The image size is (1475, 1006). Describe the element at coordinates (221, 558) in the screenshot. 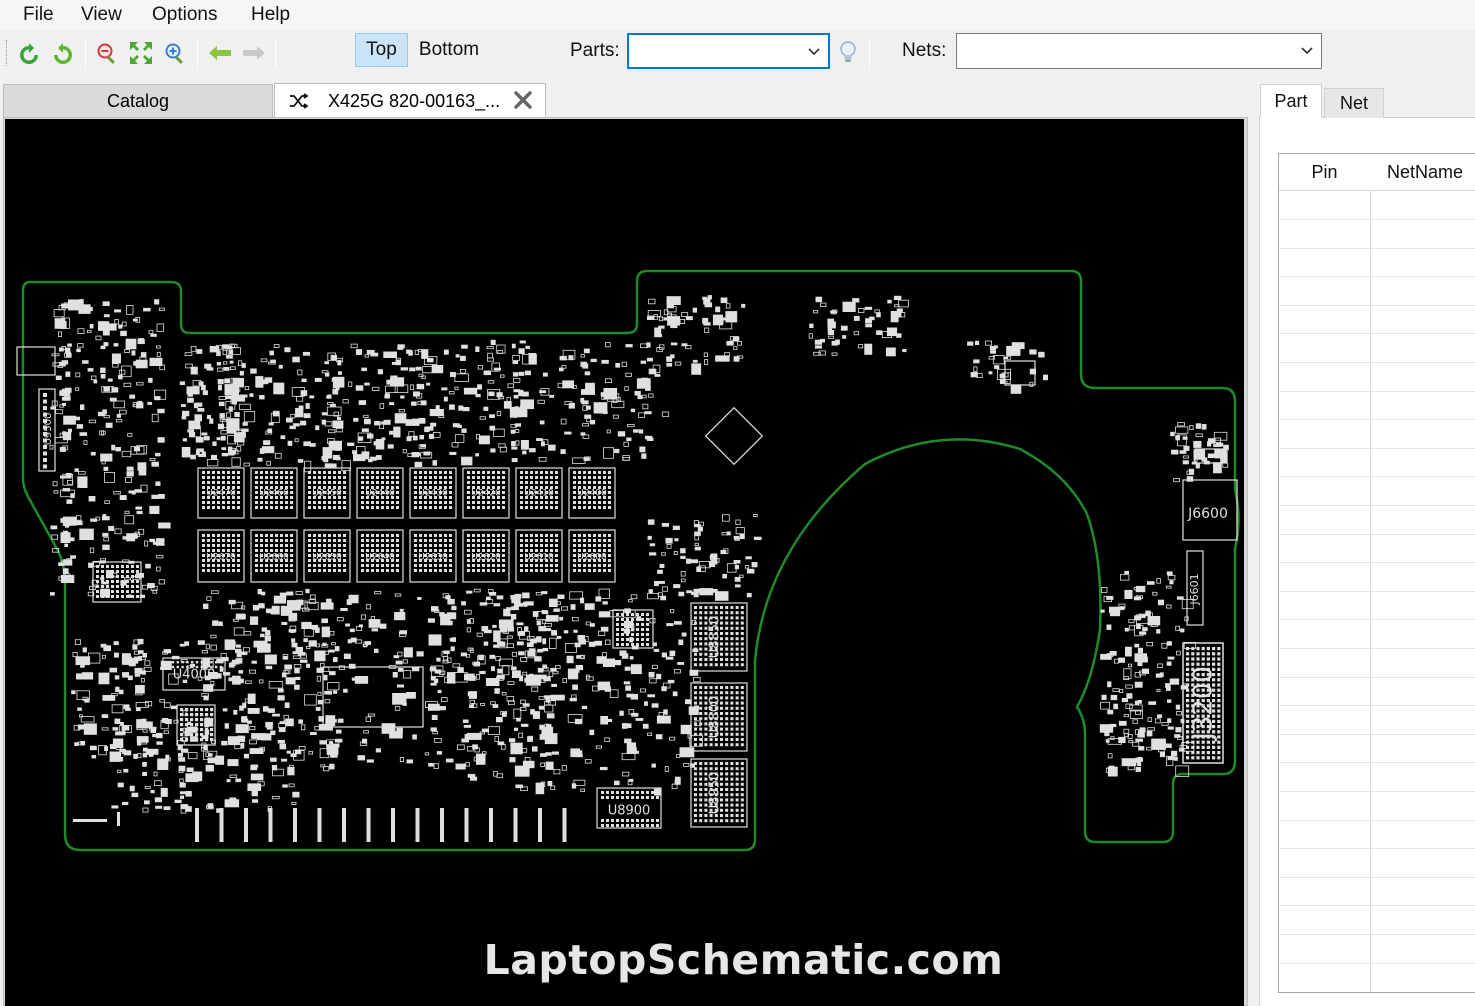

I see `part-label: U2670` at that location.